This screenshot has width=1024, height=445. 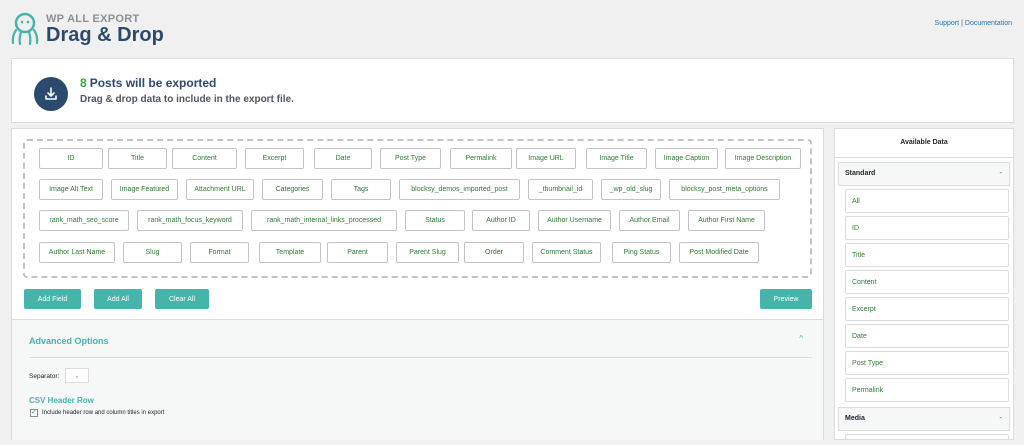 I want to click on field-chip: rank_math_seo_score, so click(x=84, y=220).